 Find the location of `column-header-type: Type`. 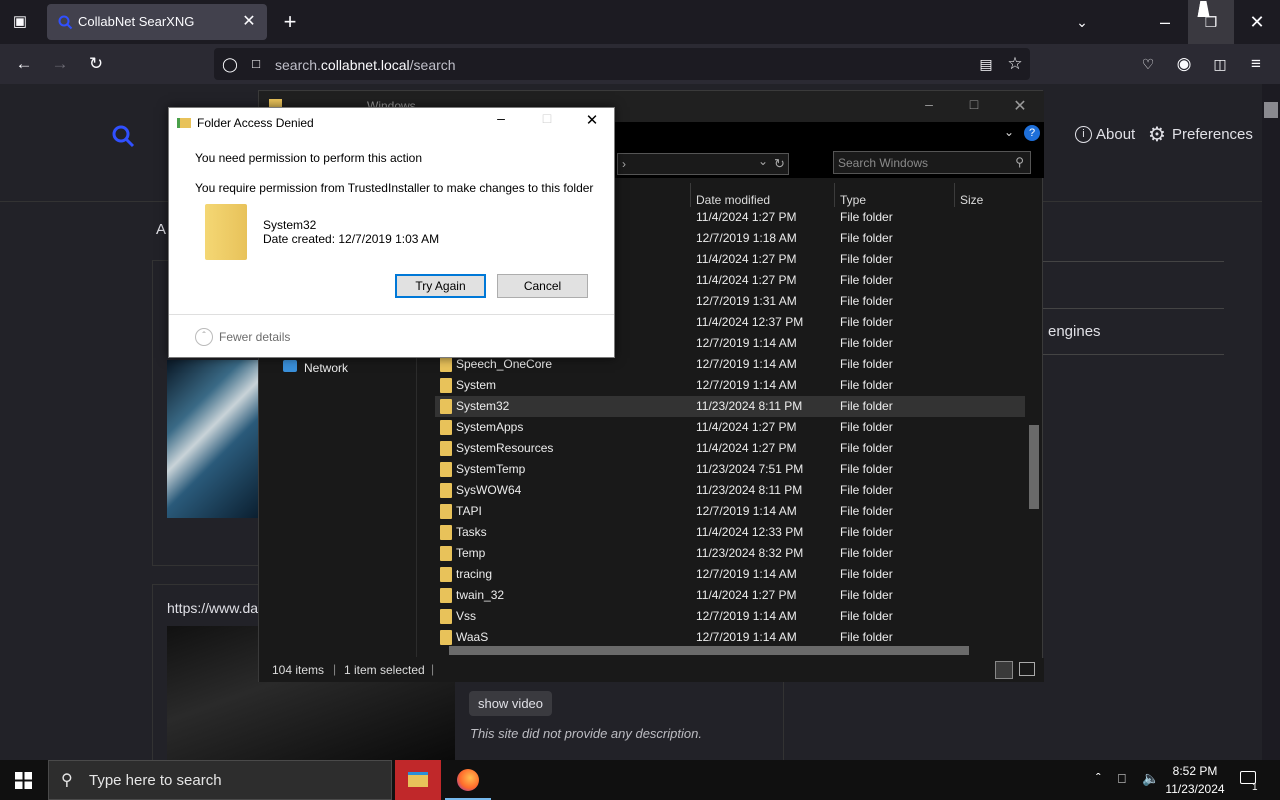

column-header-type: Type is located at coordinates (853, 200).